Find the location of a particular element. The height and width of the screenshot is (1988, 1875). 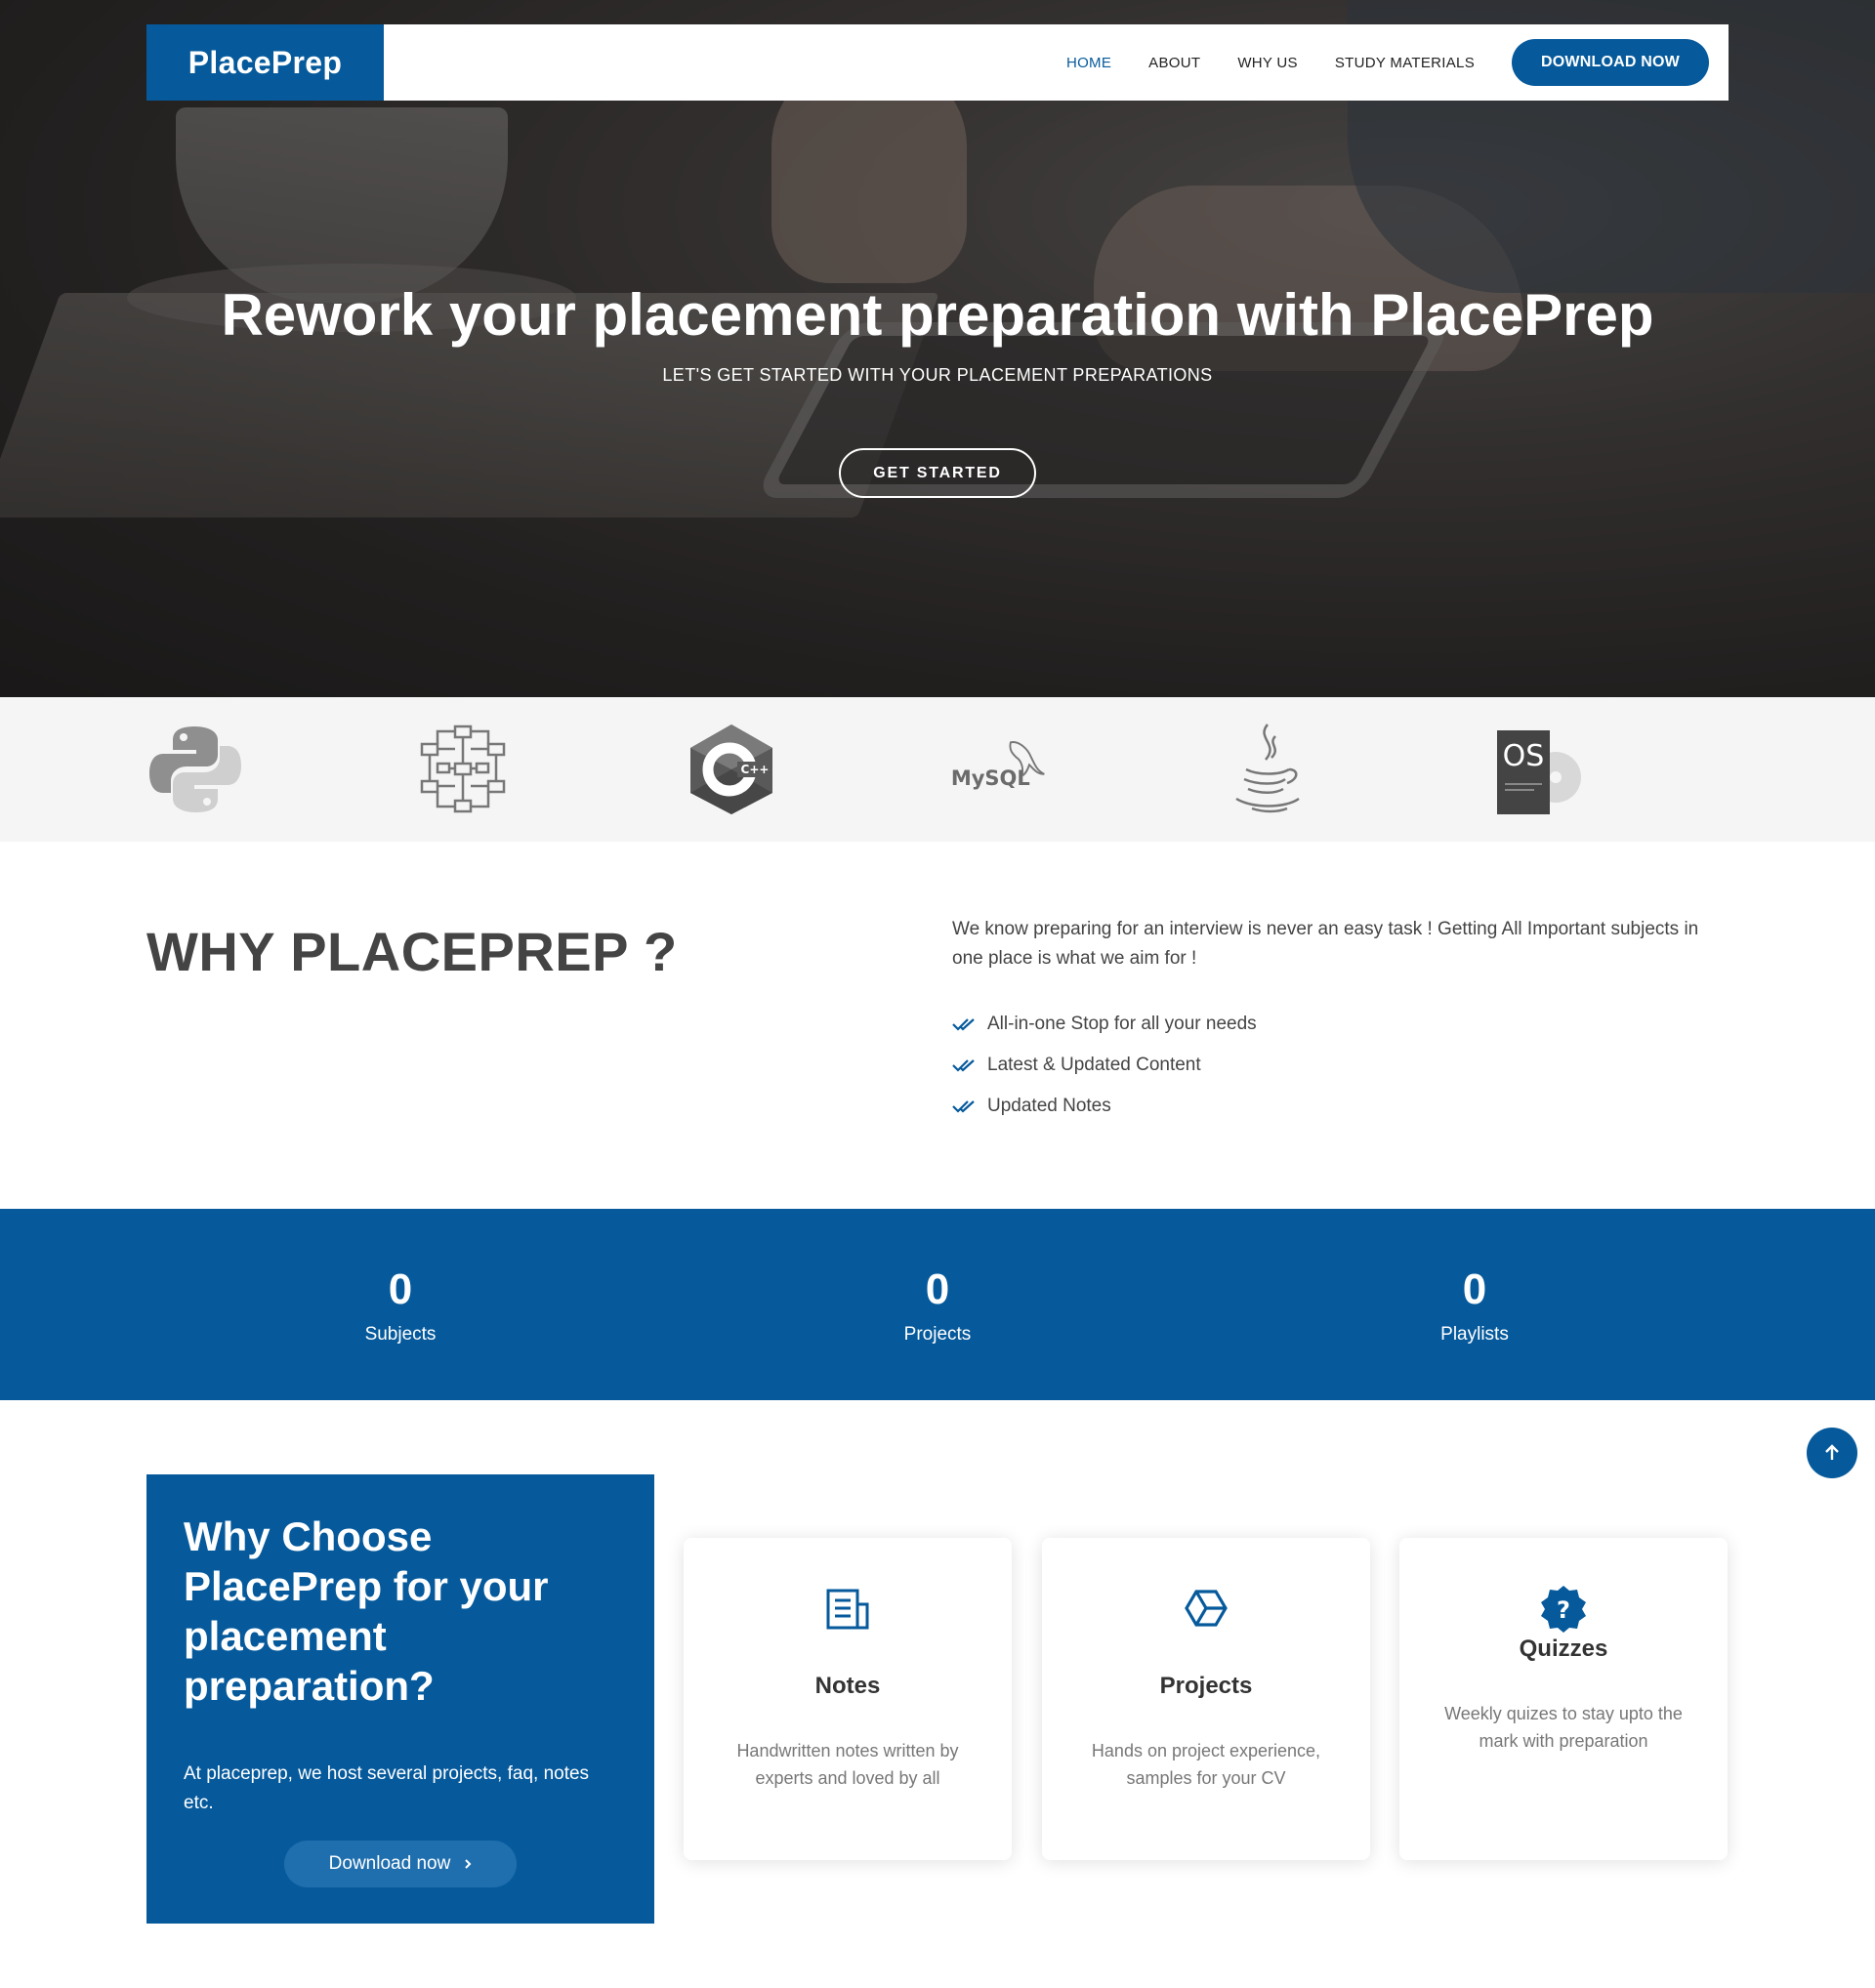

java-icon is located at coordinates (1267, 769).